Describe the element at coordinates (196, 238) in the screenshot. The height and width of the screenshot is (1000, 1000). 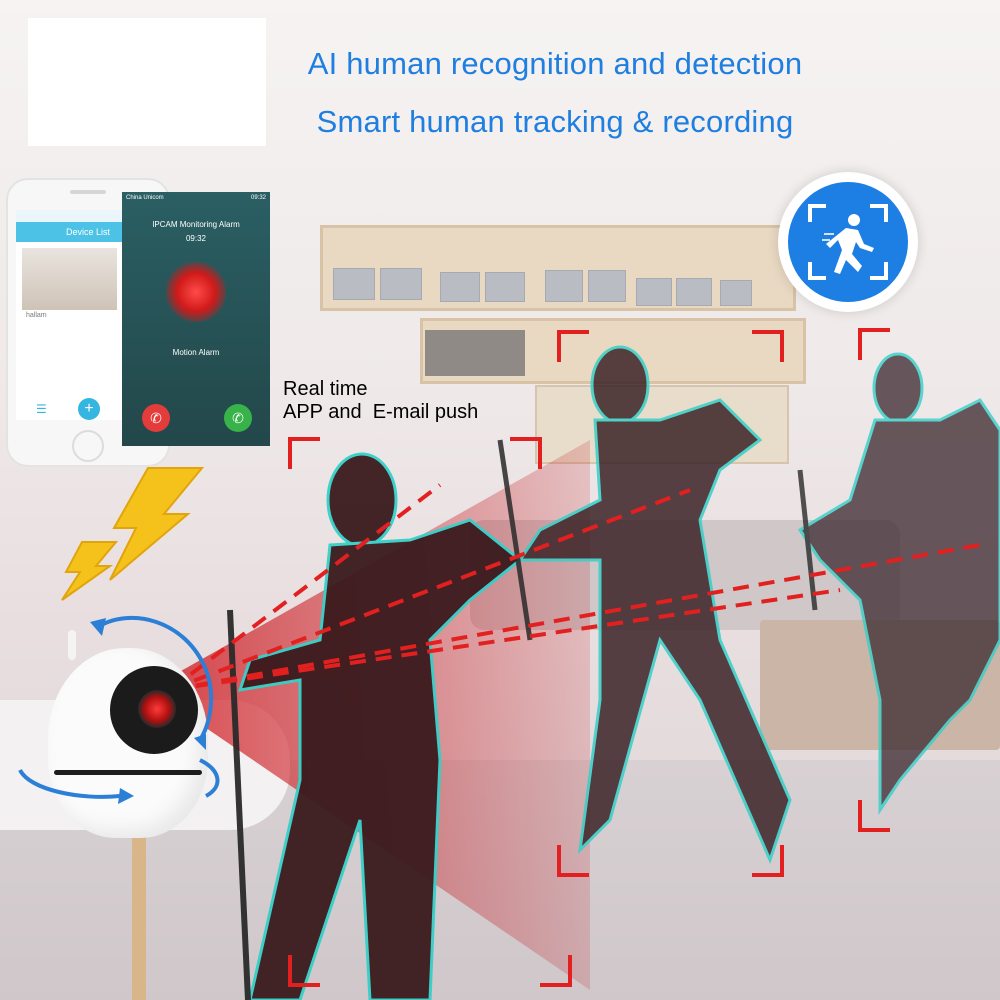
I see `alarm-time: 09:32` at that location.